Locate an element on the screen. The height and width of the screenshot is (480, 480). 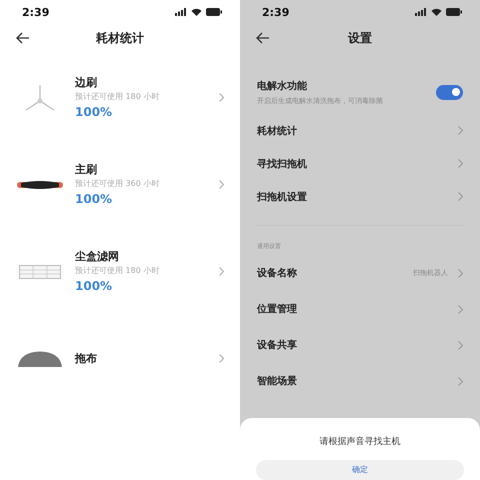
consumable-item: 主刷 预计还可使用 360 小时 100% is located at coordinates (120, 184).